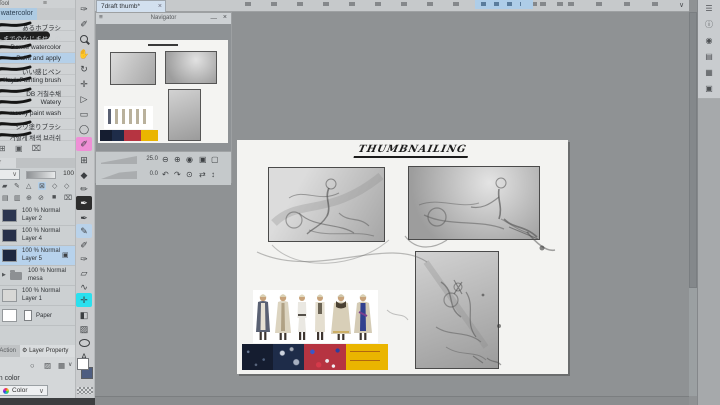 The image size is (720, 405). Describe the element at coordinates (45, 3) in the screenshot. I see `panel-menu-icon: ≡` at that location.